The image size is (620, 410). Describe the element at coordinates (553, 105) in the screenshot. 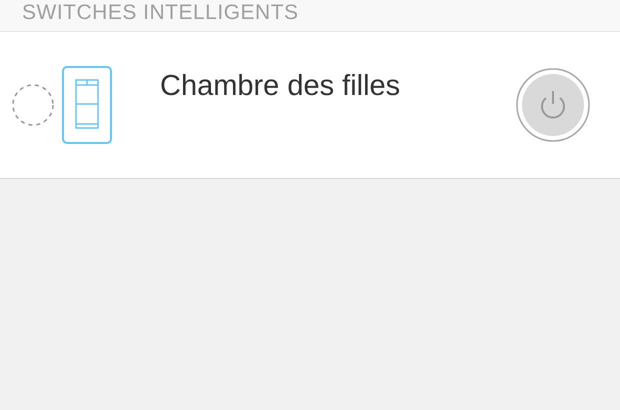

I see `power-button` at that location.